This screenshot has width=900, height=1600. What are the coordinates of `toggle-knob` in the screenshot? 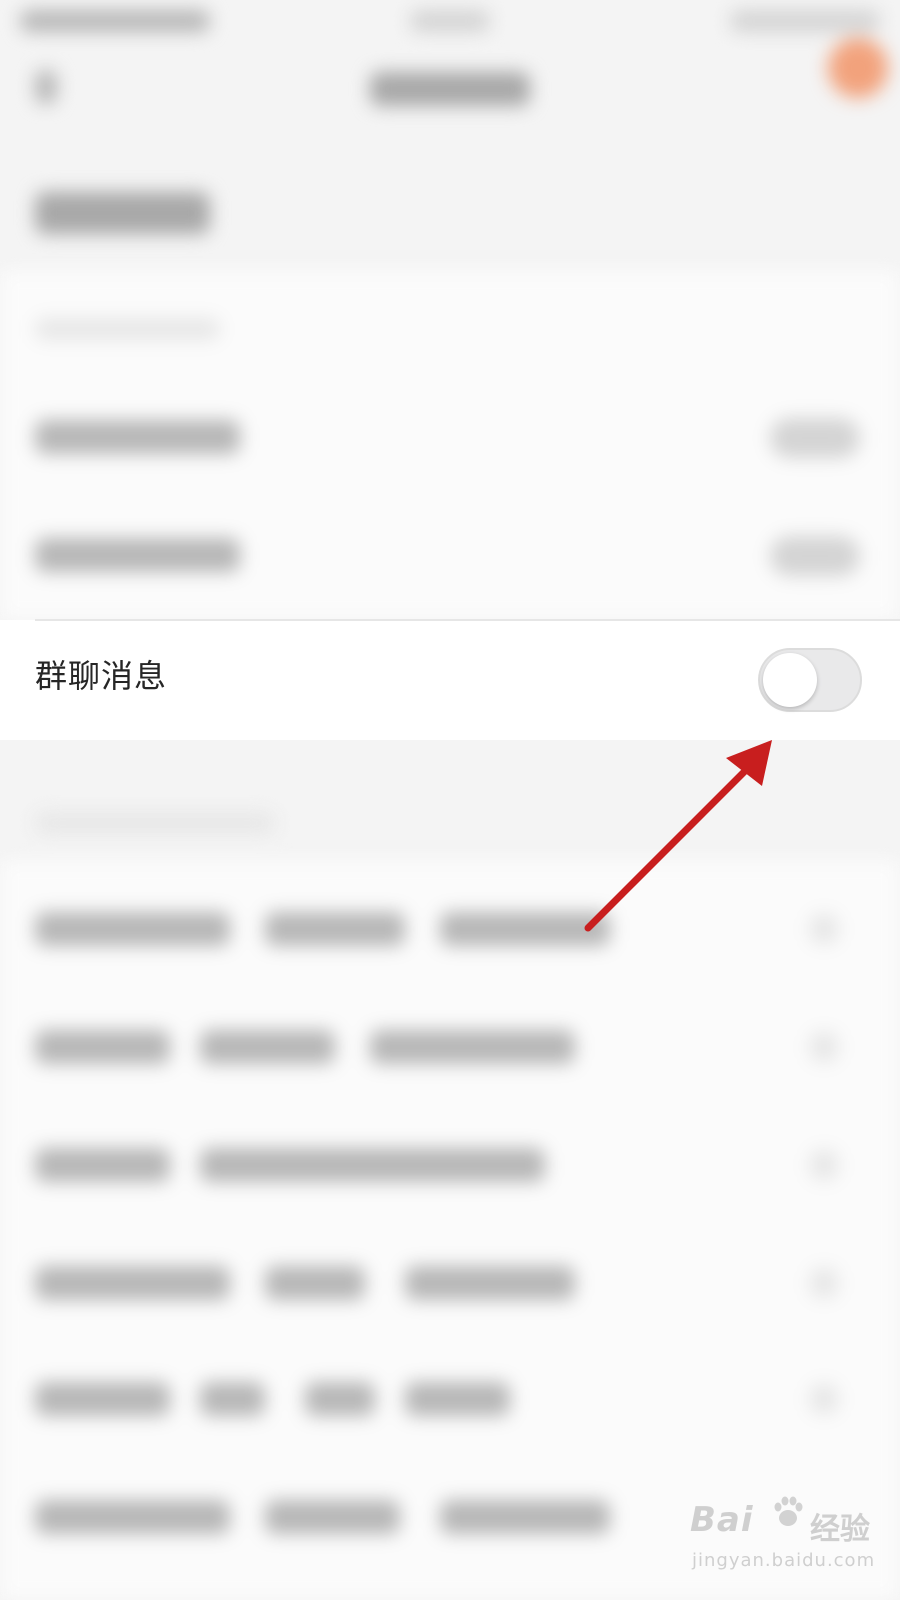 It's located at (790, 680).